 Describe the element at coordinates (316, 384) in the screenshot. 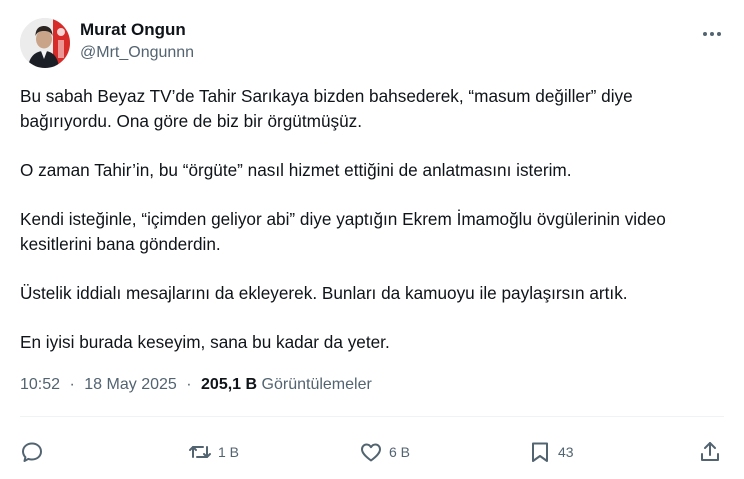

I see `views-label: Görüntülemeler` at that location.